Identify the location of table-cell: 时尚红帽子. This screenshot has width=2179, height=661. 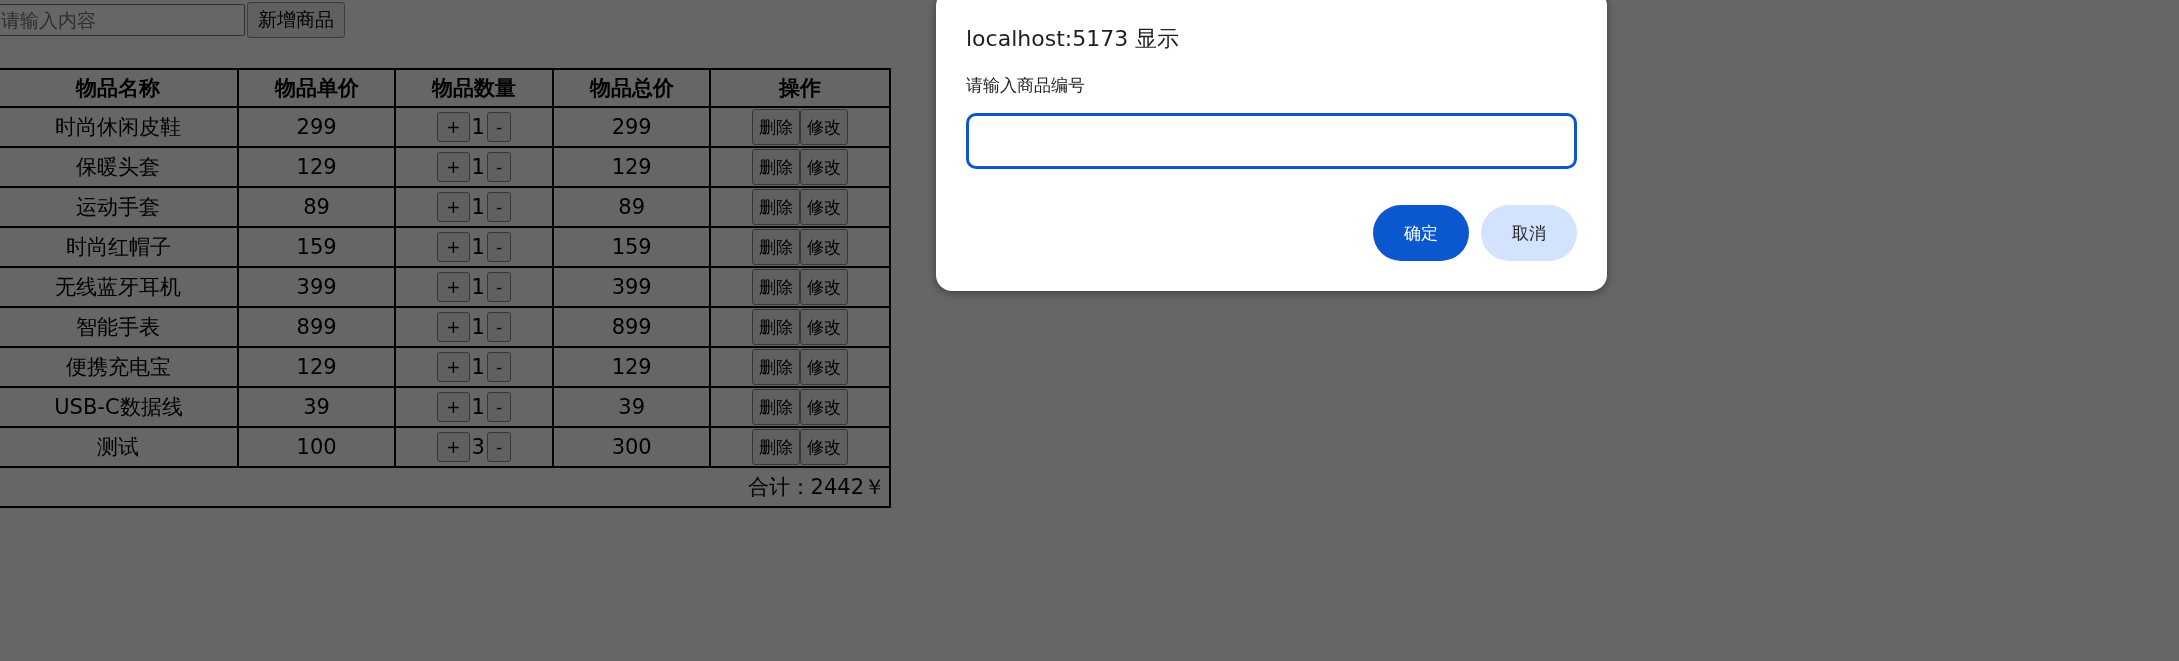
(119, 247).